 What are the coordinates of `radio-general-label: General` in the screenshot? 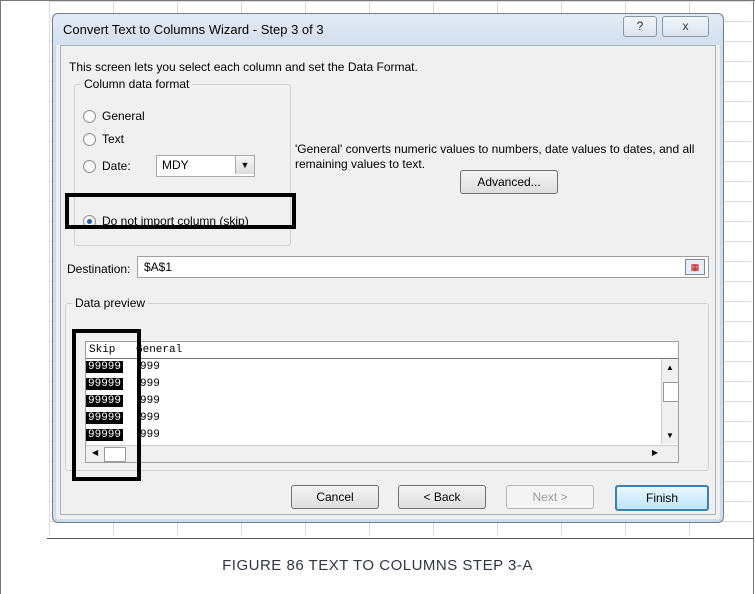 It's located at (123, 116).